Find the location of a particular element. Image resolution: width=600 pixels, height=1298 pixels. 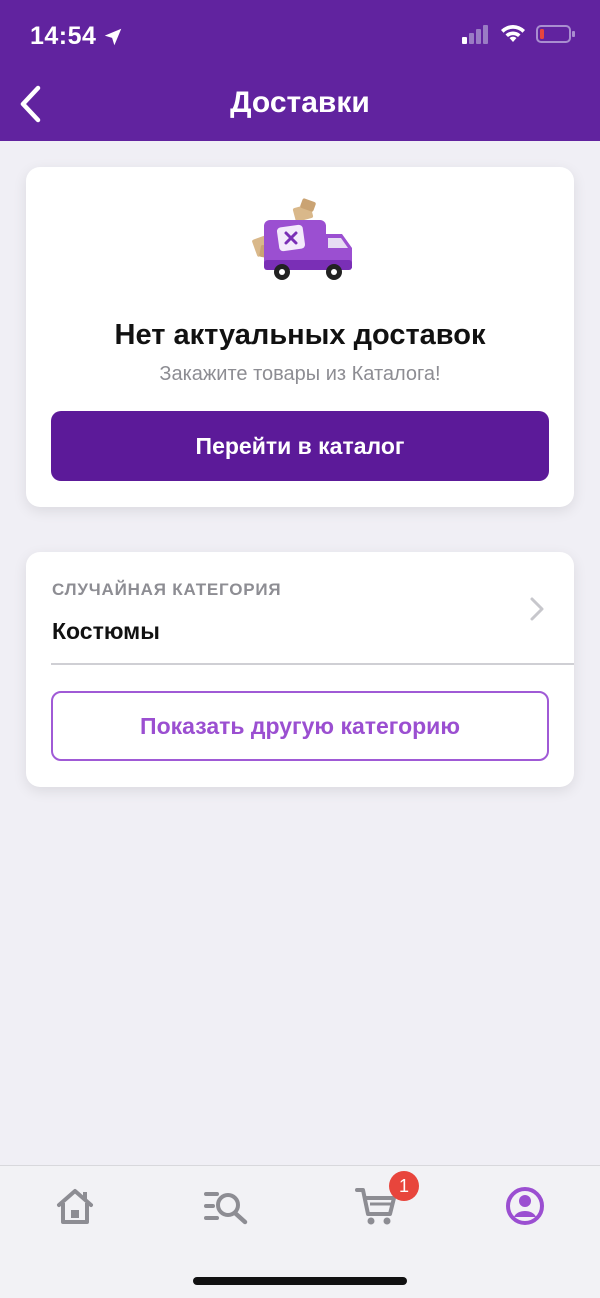

random-category-row is located at coordinates (300, 612).